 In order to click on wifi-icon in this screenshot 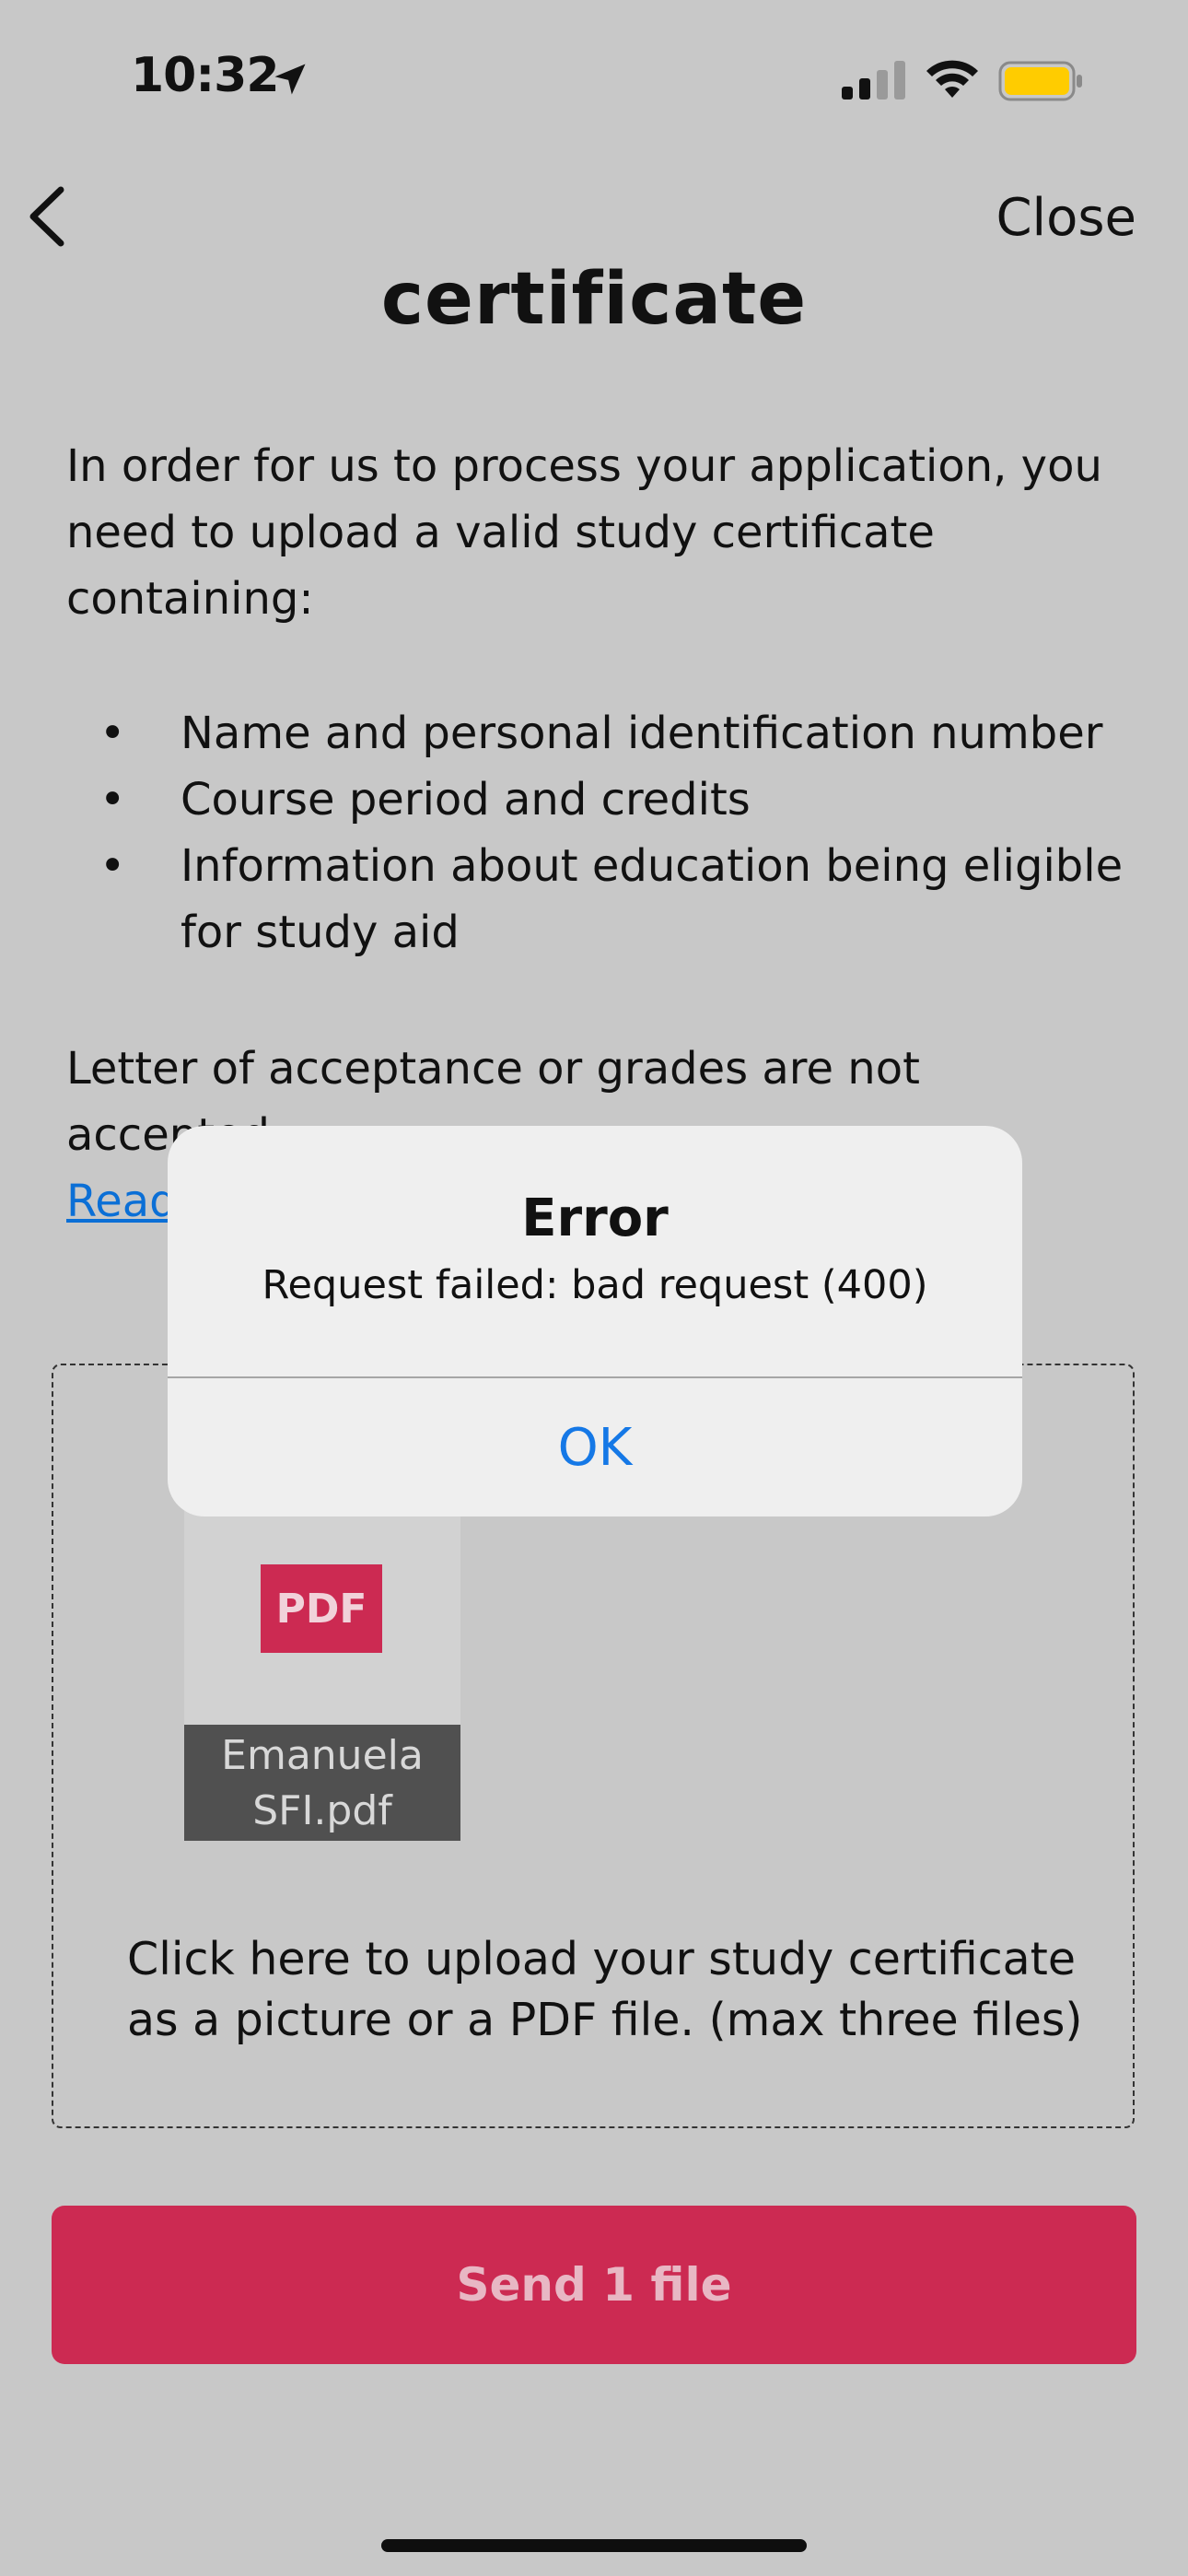, I will do `click(952, 79)`.